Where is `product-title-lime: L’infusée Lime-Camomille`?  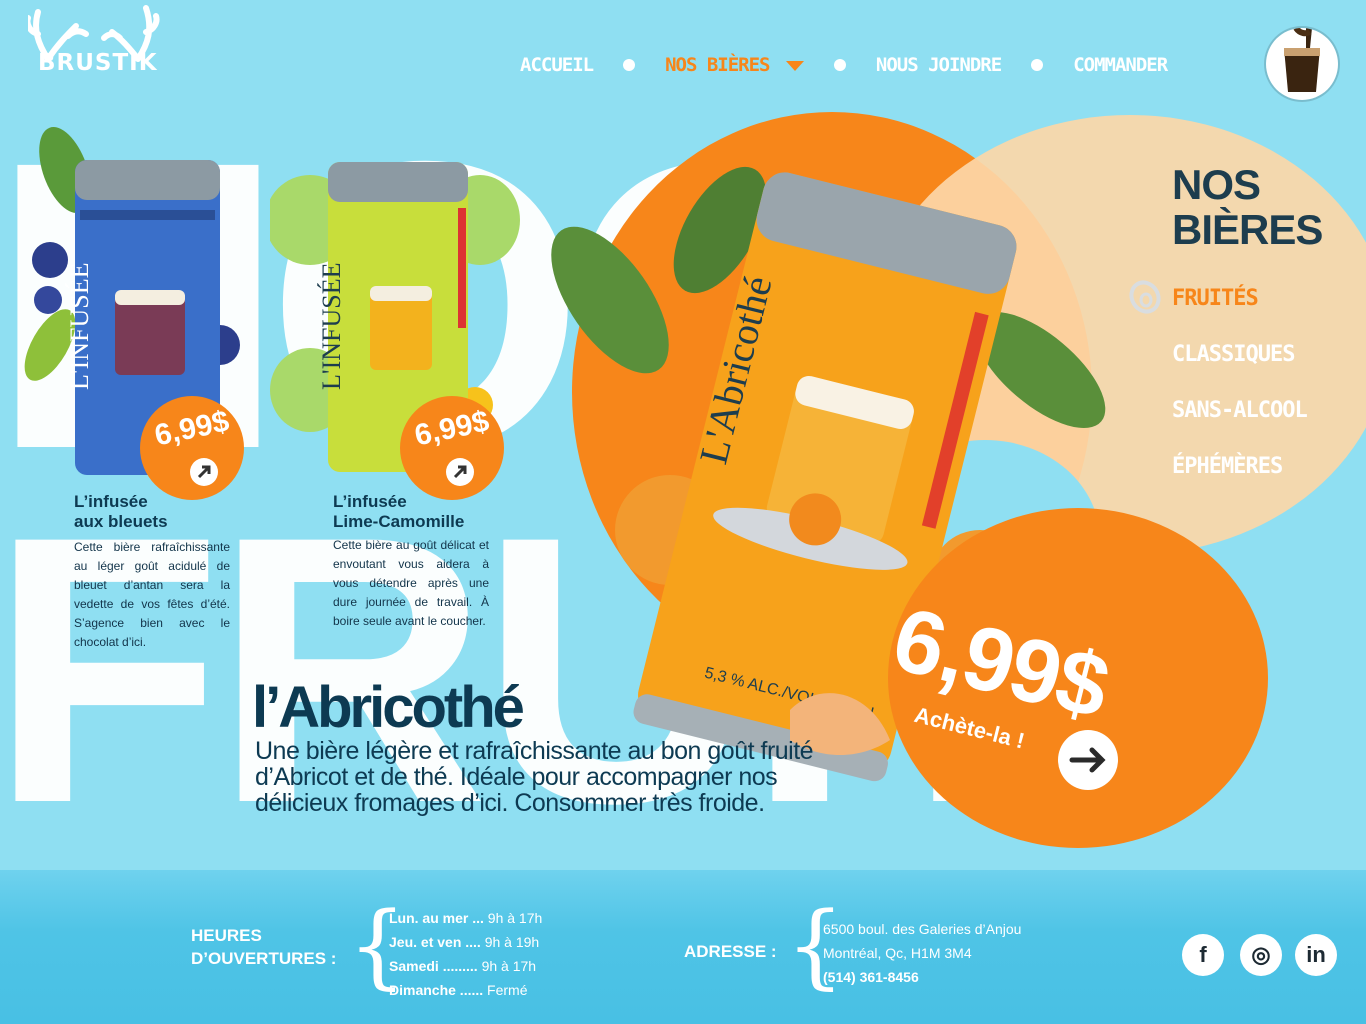 product-title-lime: L’infusée Lime-Camomille is located at coordinates (398, 512).